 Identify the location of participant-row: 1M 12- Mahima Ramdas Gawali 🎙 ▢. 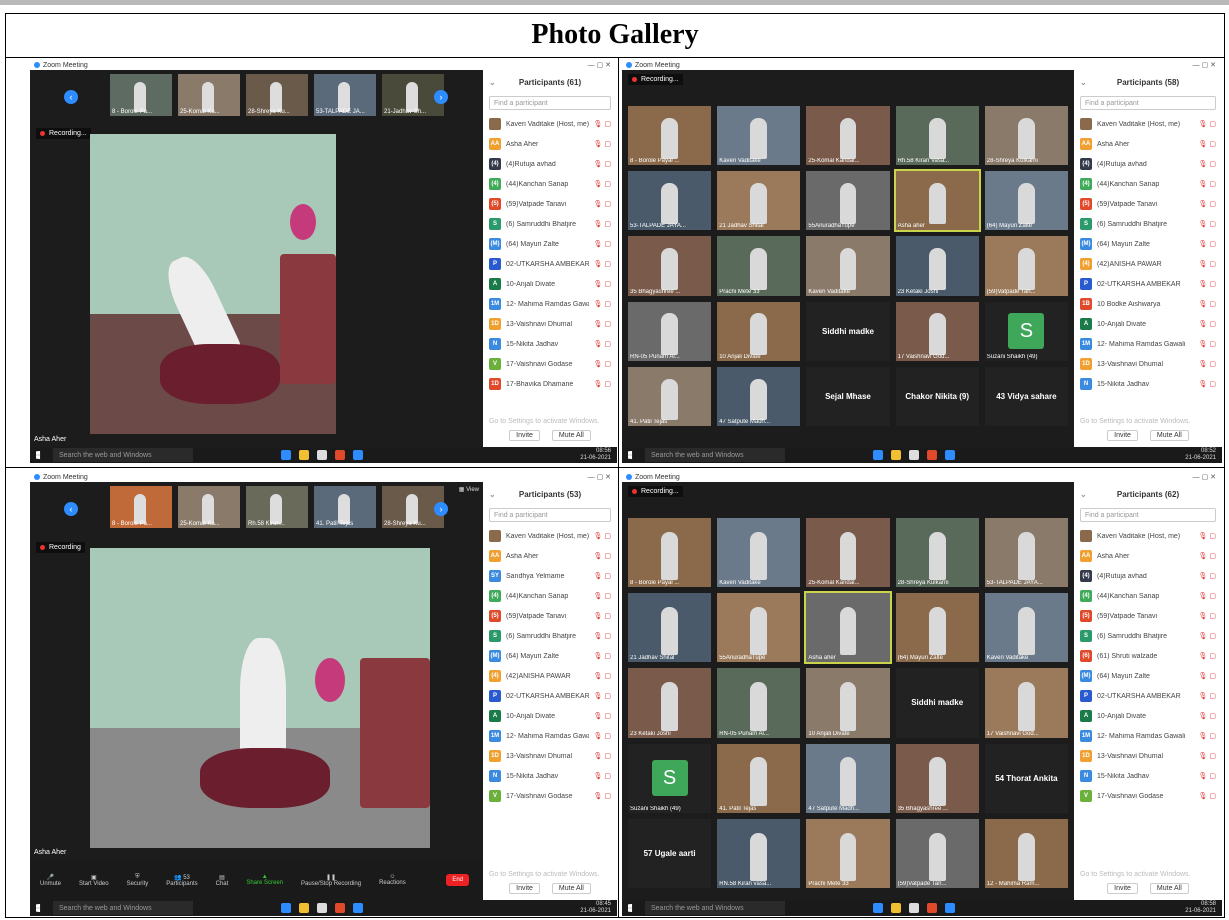
(1148, 736).